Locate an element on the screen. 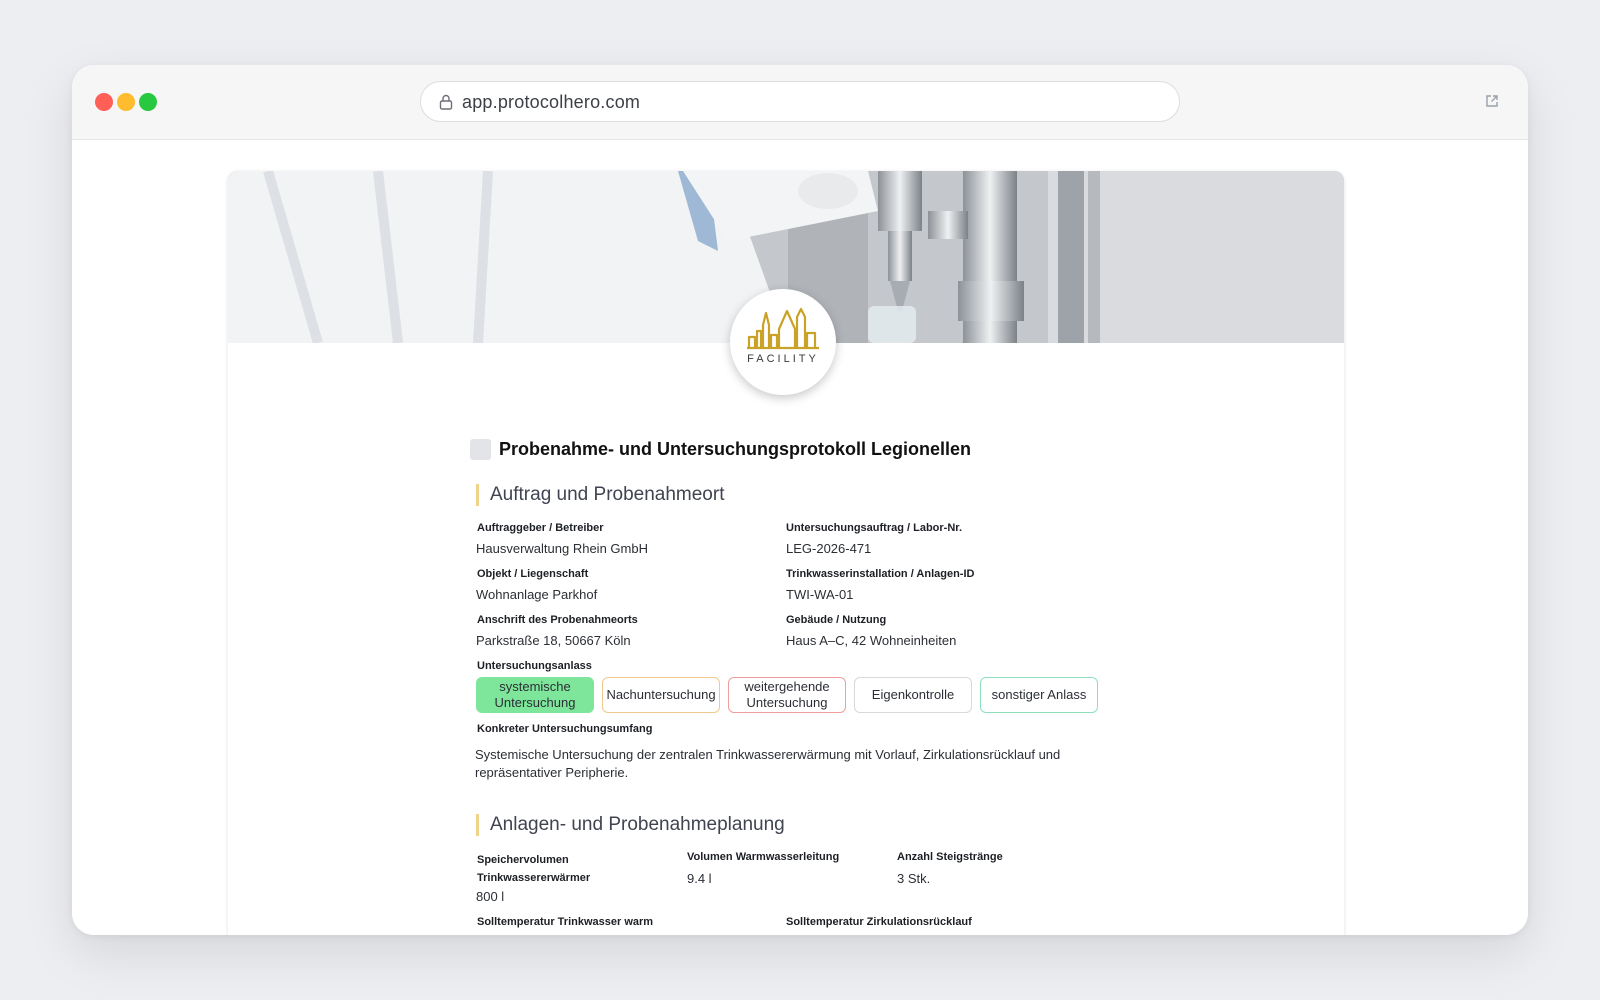 The width and height of the screenshot is (1600, 1000). close-window-button is located at coordinates (104, 102).